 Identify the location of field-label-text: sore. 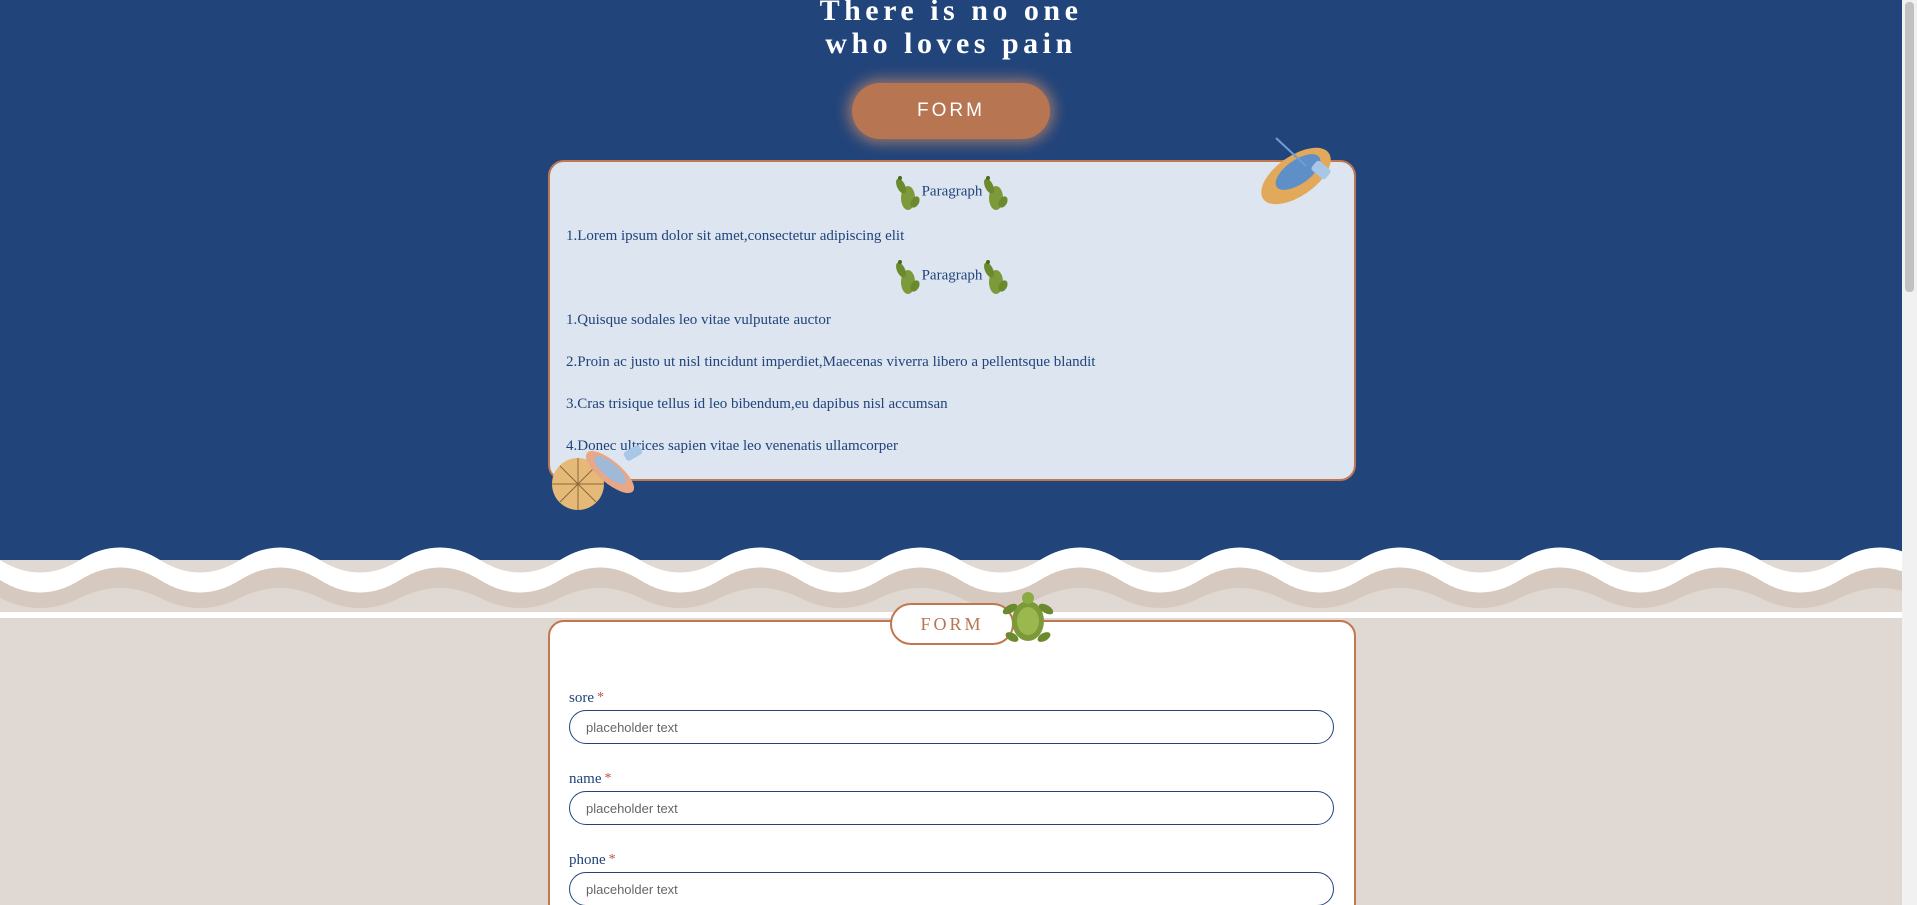
(581, 698).